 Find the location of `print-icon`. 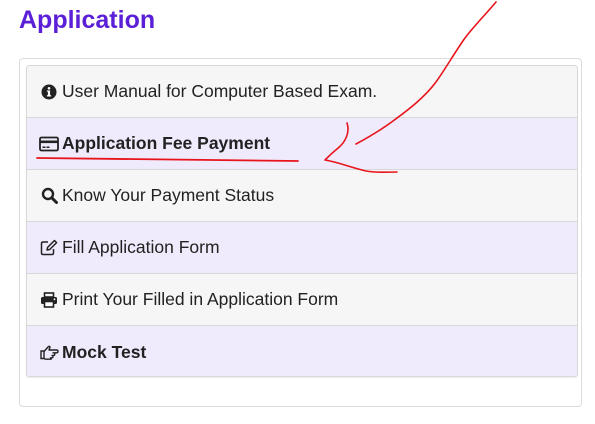

print-icon is located at coordinates (49, 300).